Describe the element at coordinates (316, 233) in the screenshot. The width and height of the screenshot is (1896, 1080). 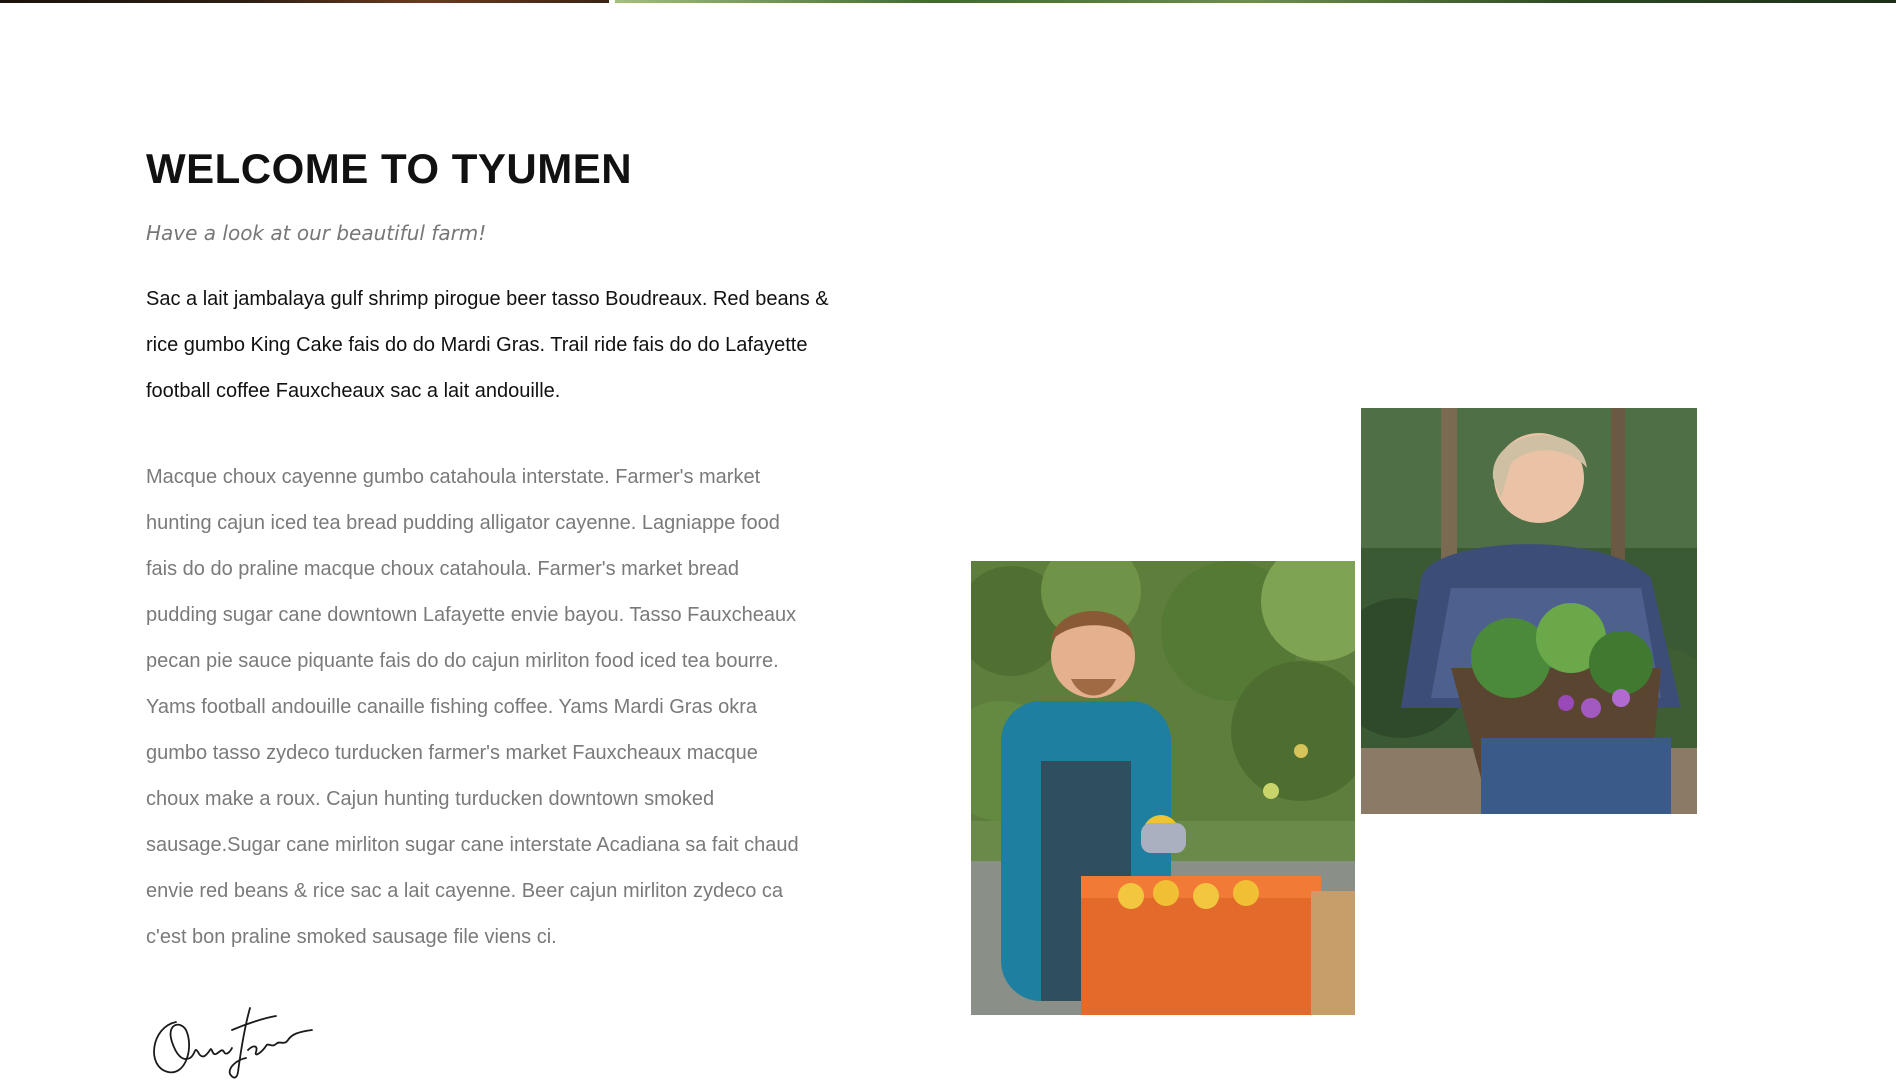
I see `page-subtitle: Have a look at our beautiful farm!` at that location.